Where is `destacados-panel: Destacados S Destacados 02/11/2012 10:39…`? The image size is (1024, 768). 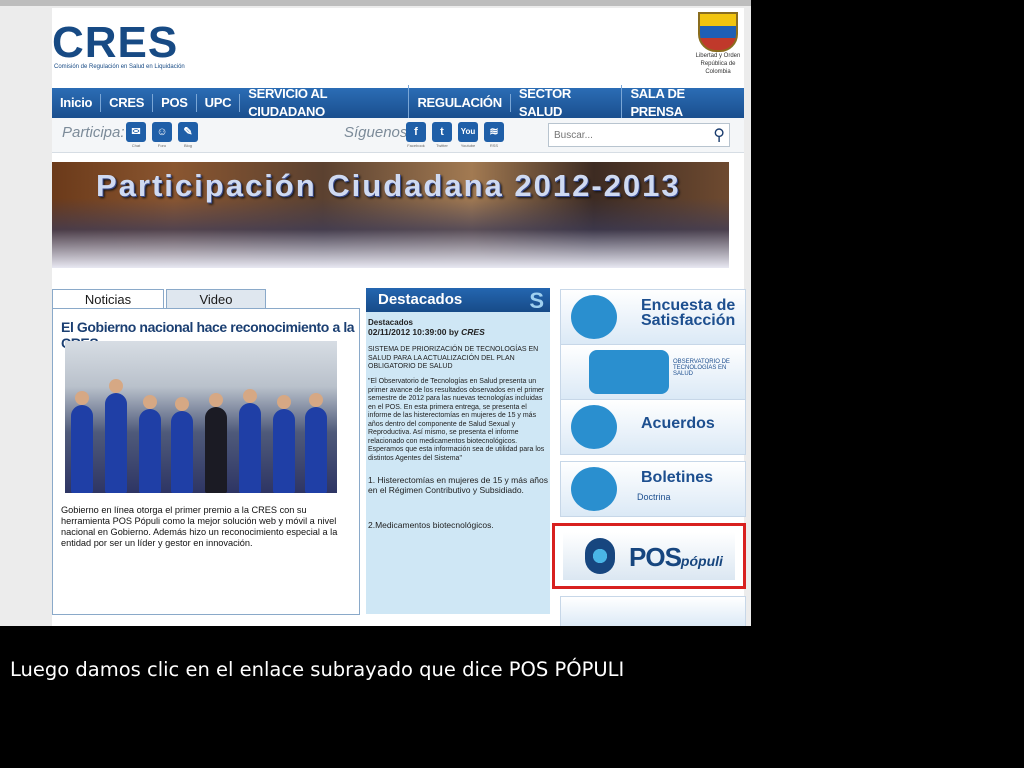
destacados-panel: Destacados S Destacados 02/11/2012 10:39… is located at coordinates (458, 451).